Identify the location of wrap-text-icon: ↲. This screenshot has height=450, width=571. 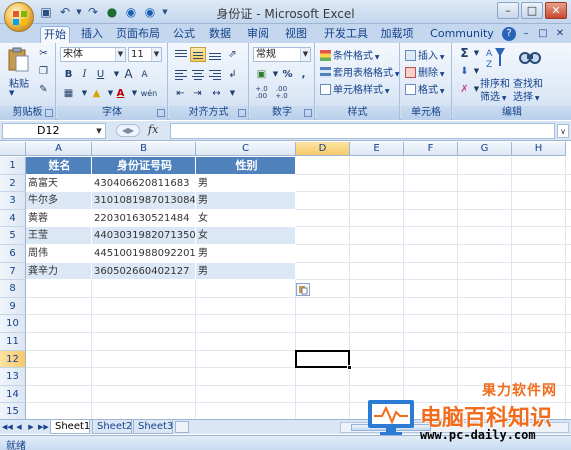
(232, 74).